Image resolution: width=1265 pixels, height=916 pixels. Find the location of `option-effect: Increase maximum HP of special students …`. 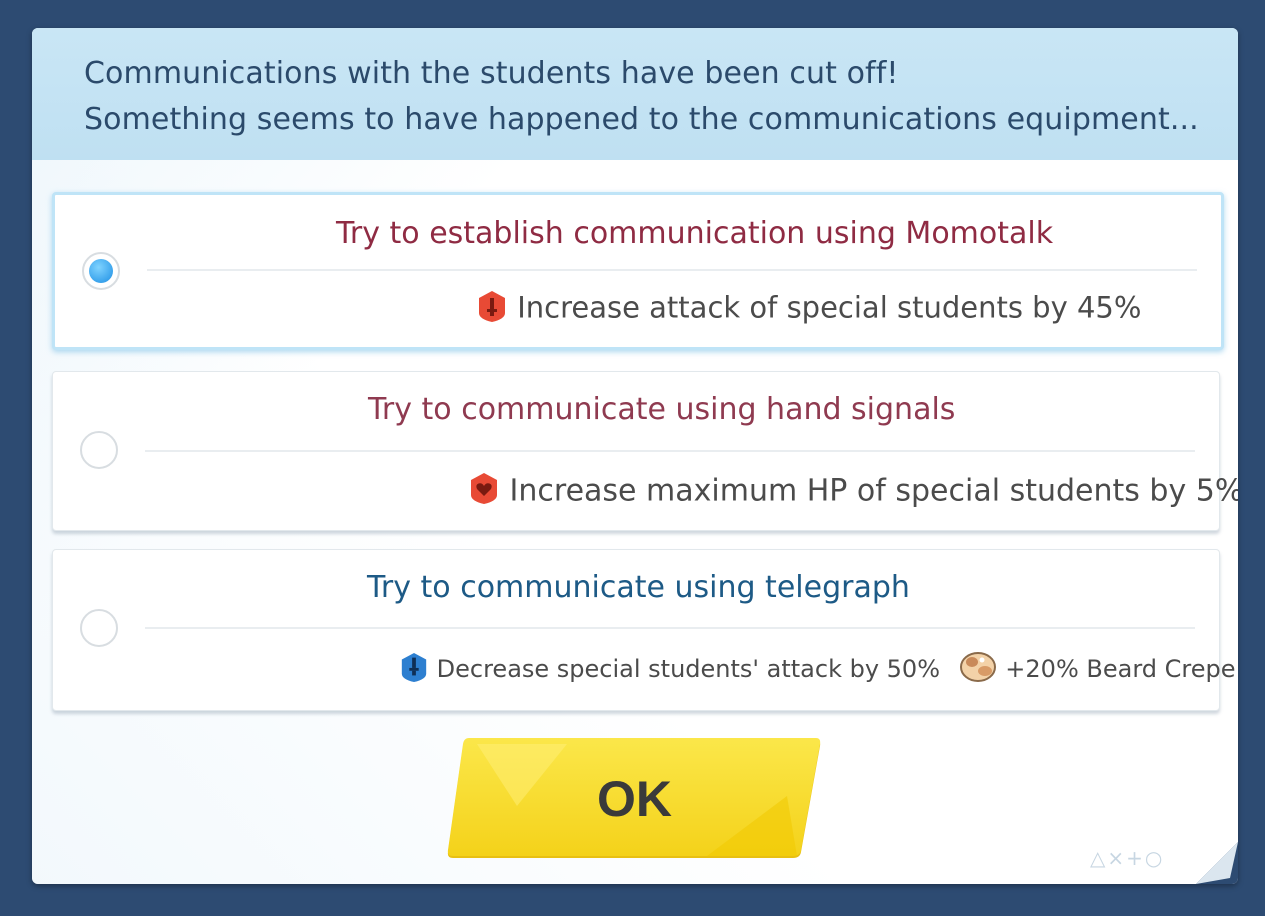

option-effect: Increase maximum HP of special students … is located at coordinates (853, 492).